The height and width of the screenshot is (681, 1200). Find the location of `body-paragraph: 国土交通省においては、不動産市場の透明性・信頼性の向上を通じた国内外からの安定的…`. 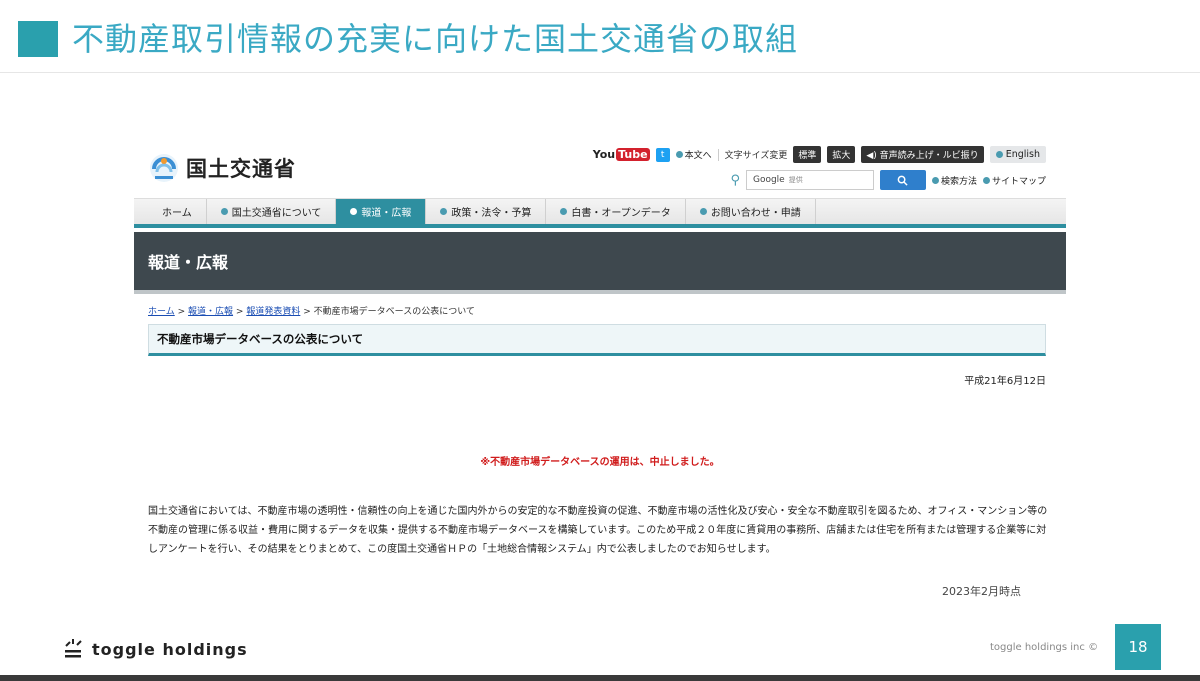

body-paragraph: 国土交通省においては、不動産市場の透明性・信頼性の向上を通じた国内外からの安定的… is located at coordinates (598, 530).